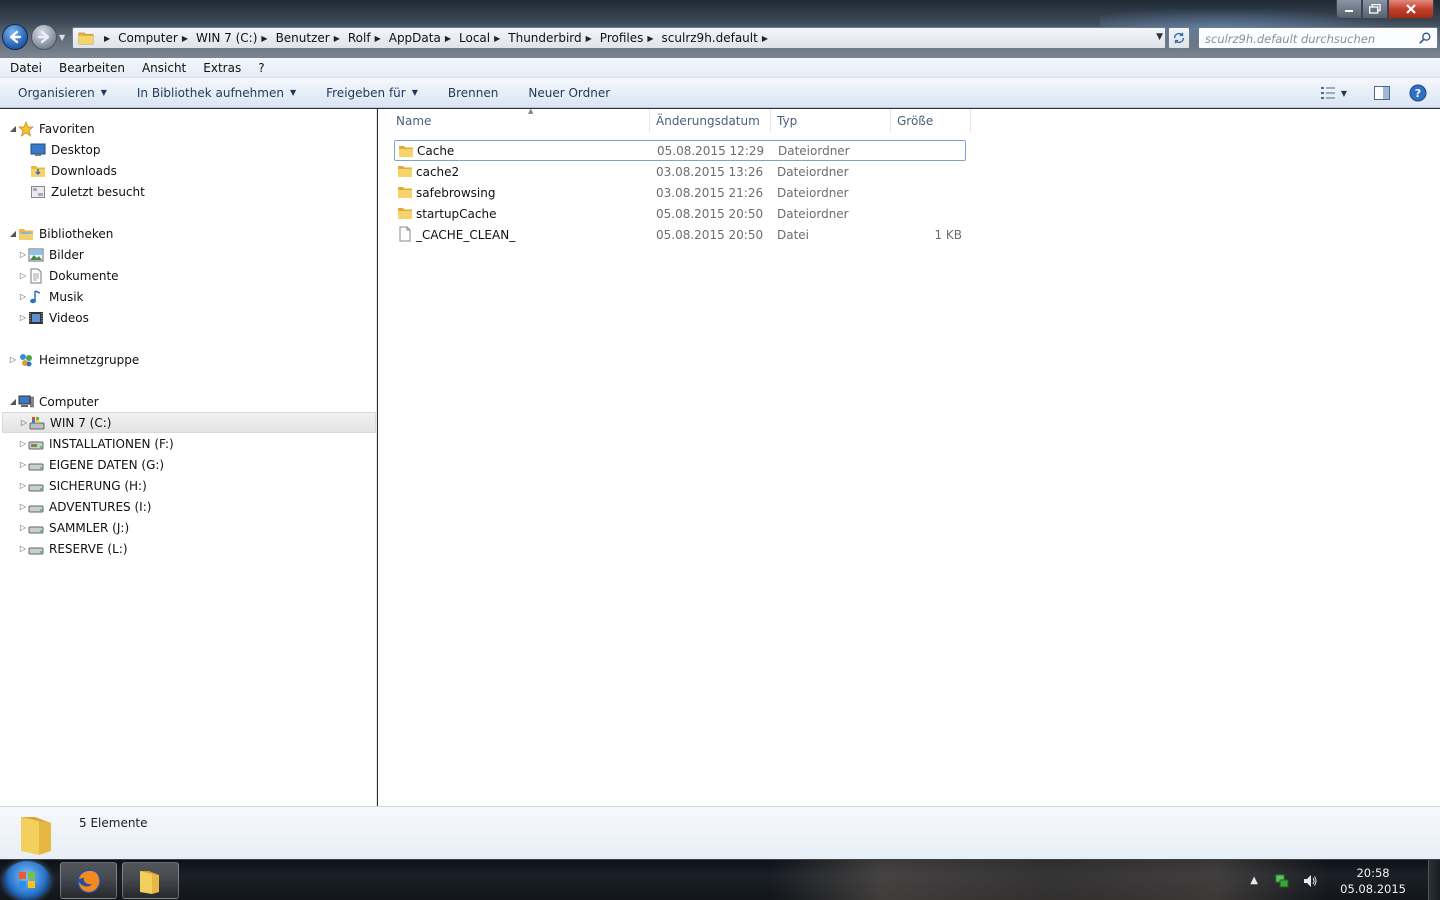 The image size is (1440, 900). Describe the element at coordinates (554, 38) in the screenshot. I see `breadcrumb-item: Thunderbird ▶` at that location.